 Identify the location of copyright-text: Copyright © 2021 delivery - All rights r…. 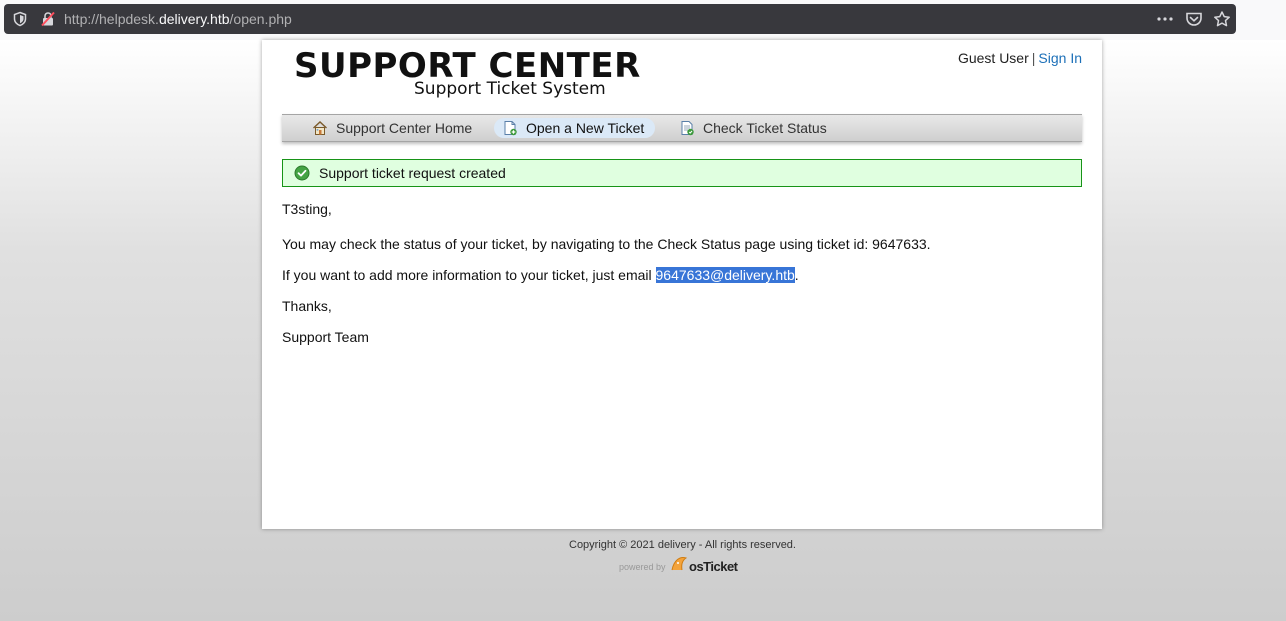
(682, 545).